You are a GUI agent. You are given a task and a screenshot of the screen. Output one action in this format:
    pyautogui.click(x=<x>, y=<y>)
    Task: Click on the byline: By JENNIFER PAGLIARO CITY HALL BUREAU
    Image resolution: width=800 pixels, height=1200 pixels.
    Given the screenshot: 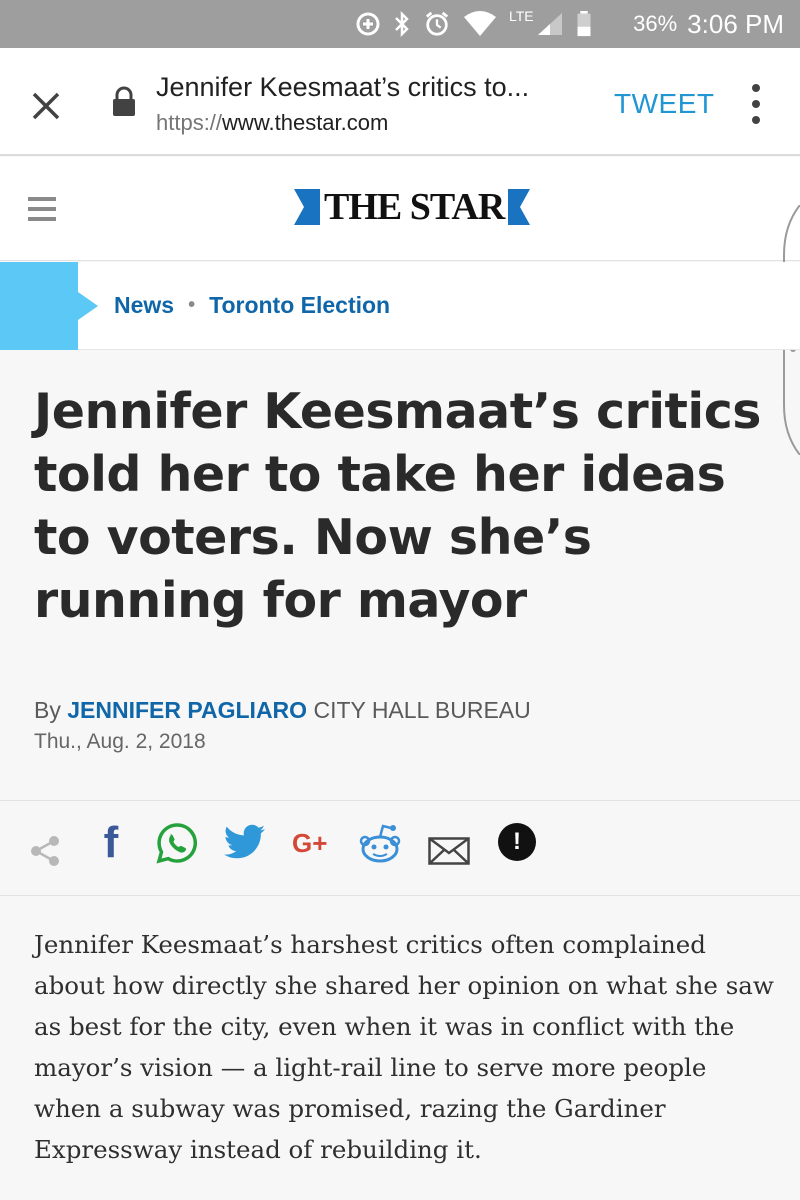 What is the action you would take?
    pyautogui.click(x=282, y=710)
    